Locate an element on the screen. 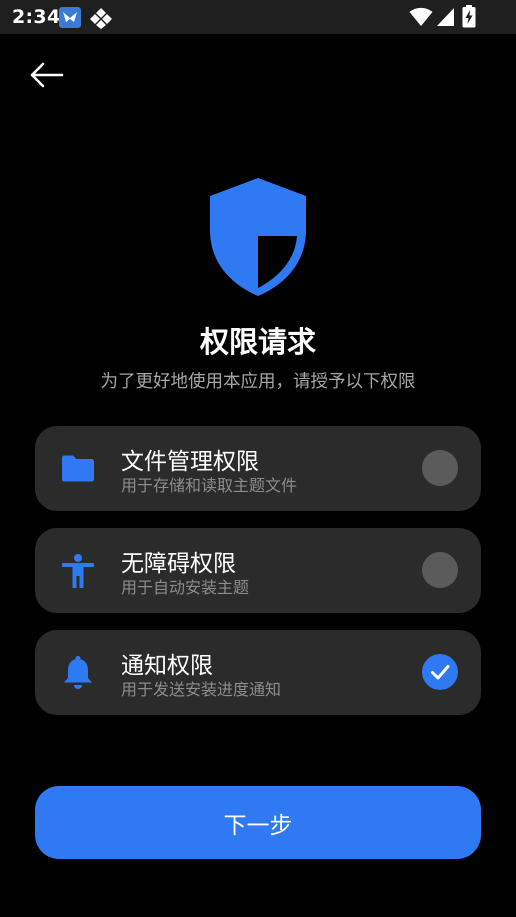  status-time: 2:34 is located at coordinates (36, 17).